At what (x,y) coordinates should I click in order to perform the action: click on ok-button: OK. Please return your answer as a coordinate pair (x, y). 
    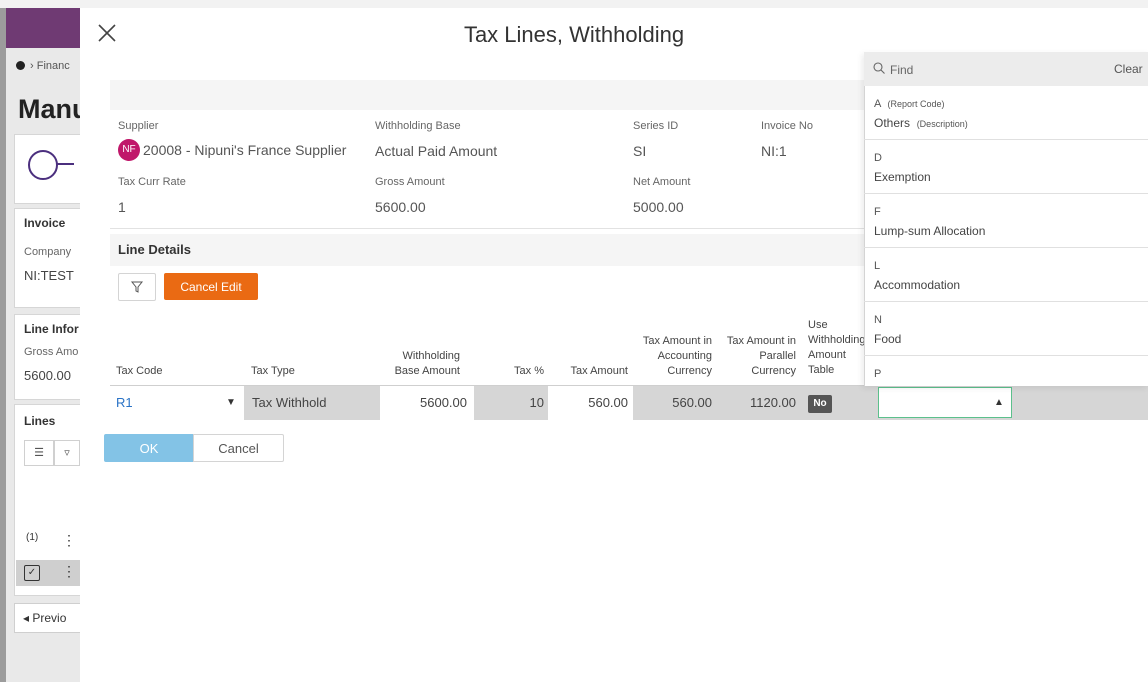
    Looking at the image, I should click on (149, 448).